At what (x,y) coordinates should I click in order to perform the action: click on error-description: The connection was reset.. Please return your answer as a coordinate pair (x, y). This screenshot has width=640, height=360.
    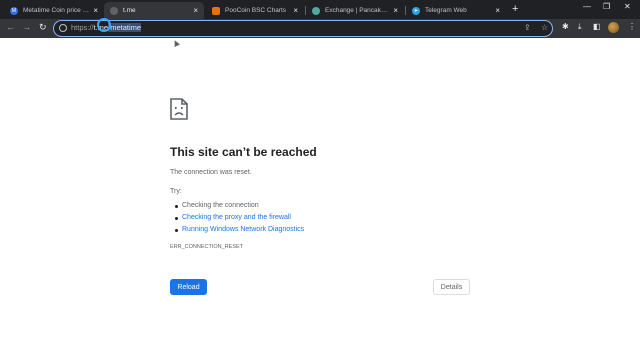
    Looking at the image, I should click on (211, 172).